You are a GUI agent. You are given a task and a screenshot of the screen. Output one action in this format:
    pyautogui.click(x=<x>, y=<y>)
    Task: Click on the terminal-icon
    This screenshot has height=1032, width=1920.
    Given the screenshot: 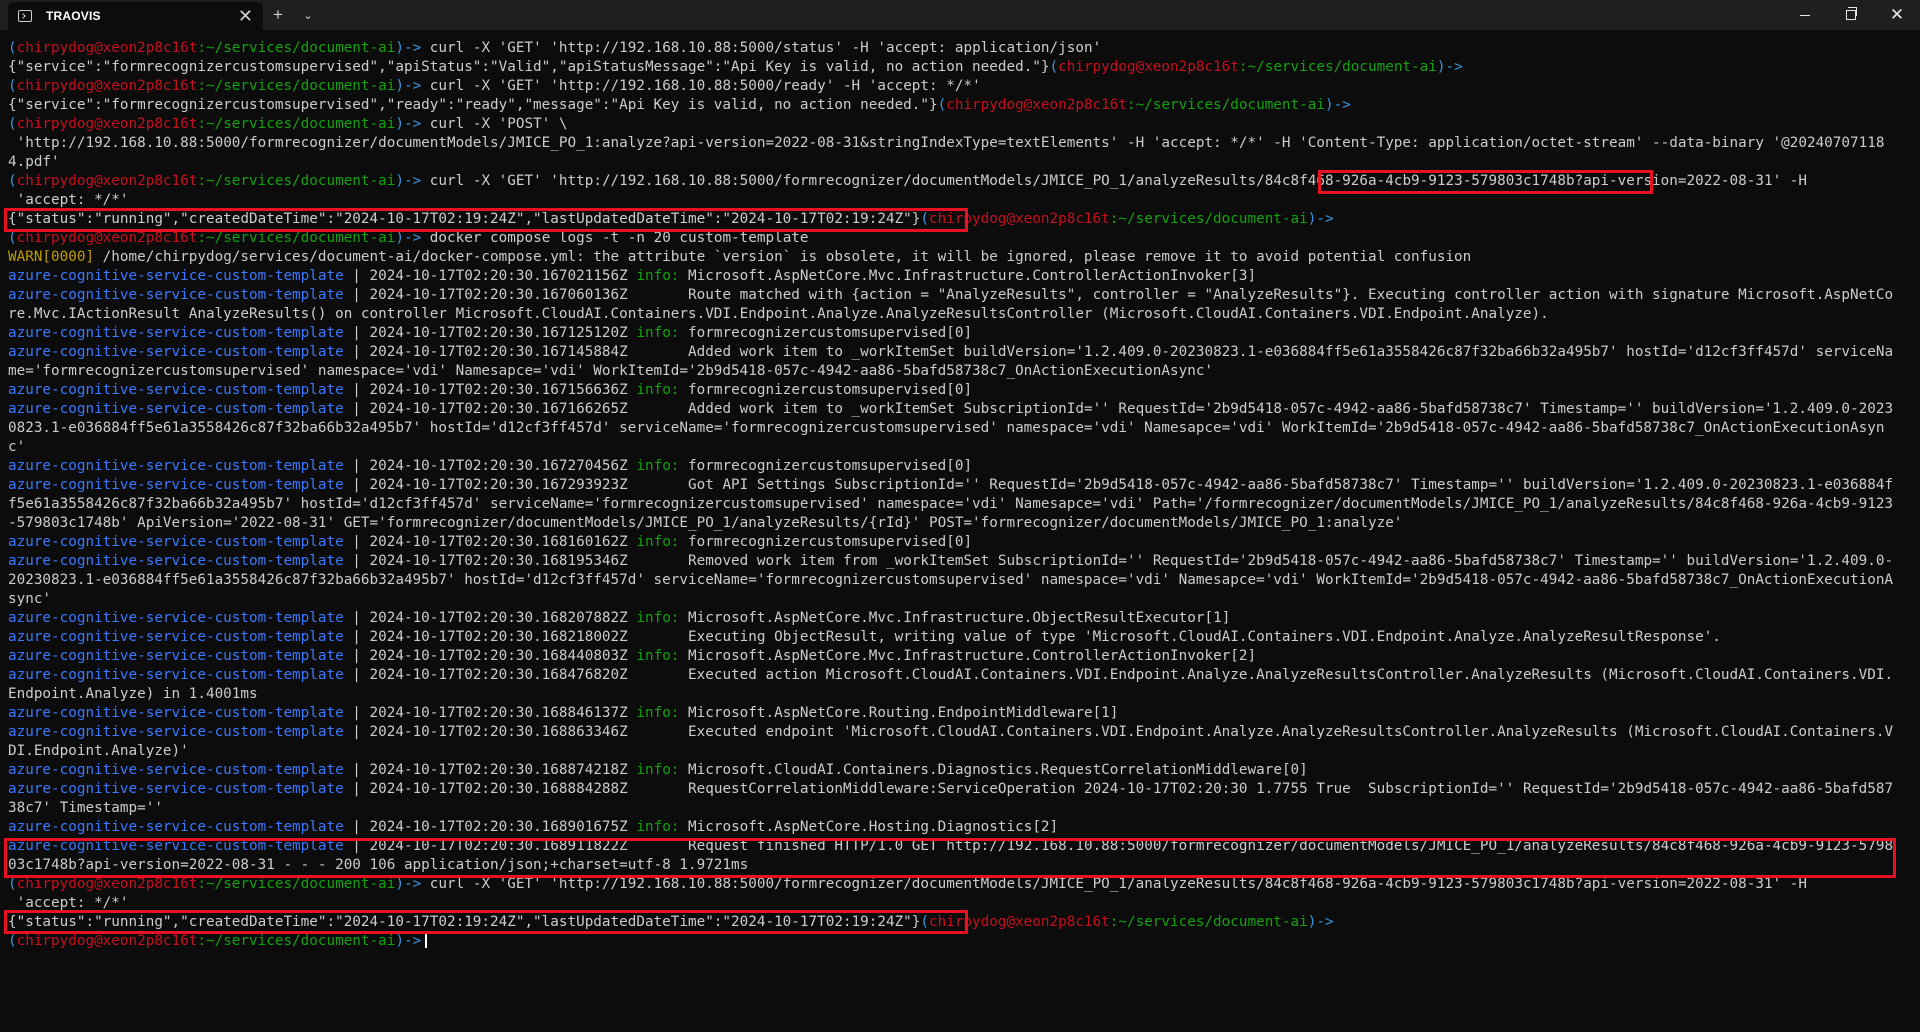 What is the action you would take?
    pyautogui.click(x=25, y=16)
    